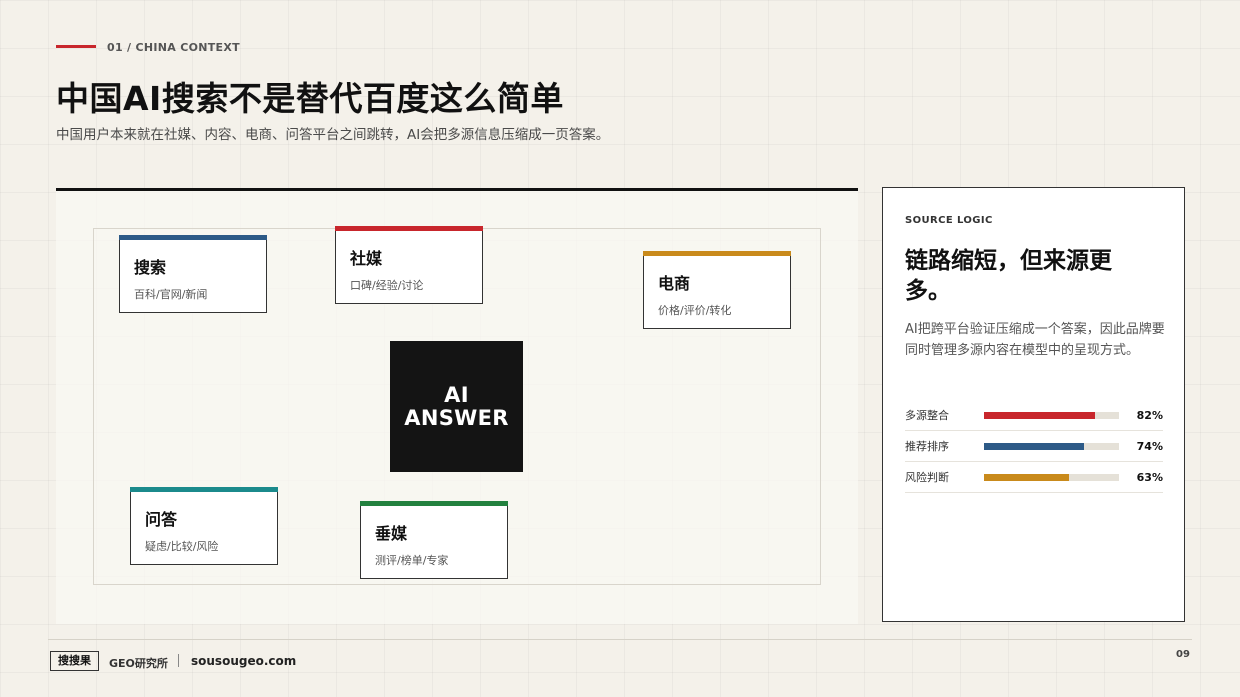 Image resolution: width=1240 pixels, height=697 pixels. I want to click on page-number: 09, so click(1183, 654).